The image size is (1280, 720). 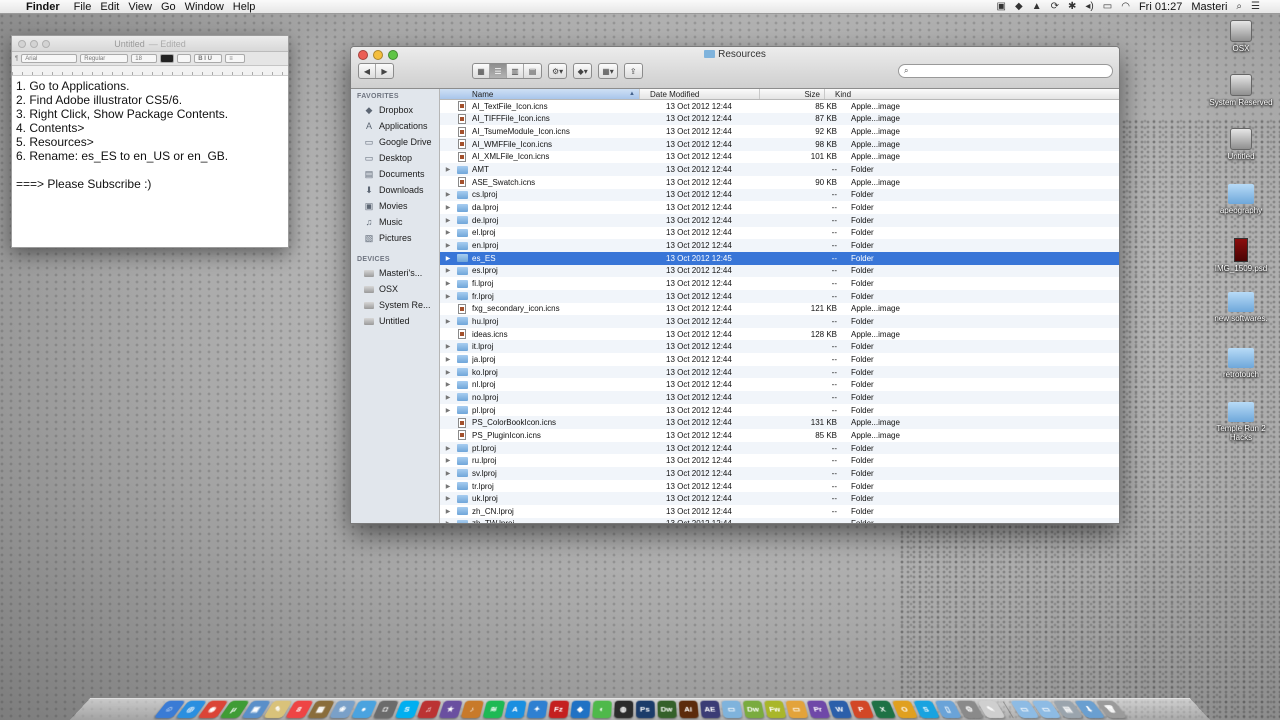 What do you see at coordinates (601, 709) in the screenshot?
I see `evernote-dock-icon: ◐` at bounding box center [601, 709].